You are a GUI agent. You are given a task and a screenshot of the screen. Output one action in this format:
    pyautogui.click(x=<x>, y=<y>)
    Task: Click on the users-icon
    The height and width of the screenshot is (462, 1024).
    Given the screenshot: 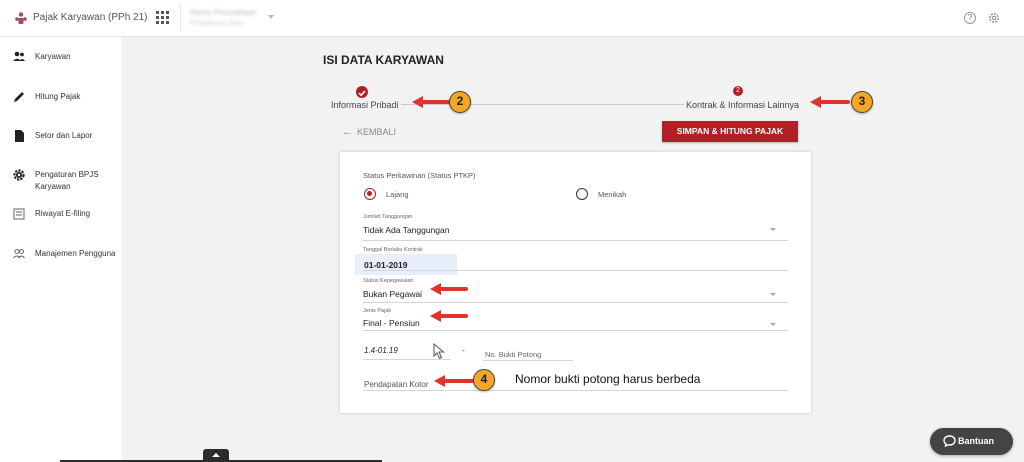 What is the action you would take?
    pyautogui.click(x=19, y=56)
    